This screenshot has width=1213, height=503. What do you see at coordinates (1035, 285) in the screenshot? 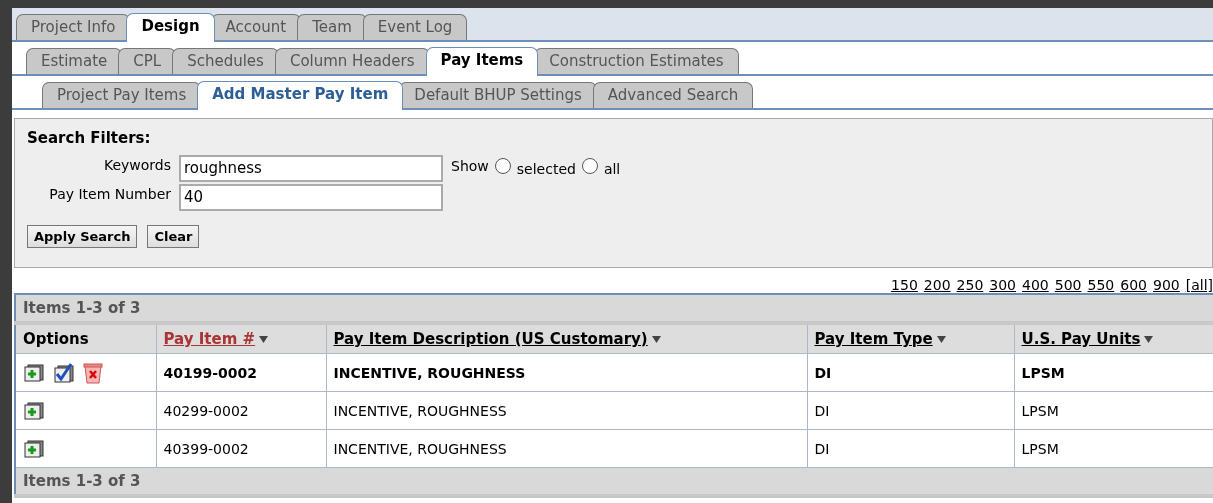
I see `page-size-link: 400` at bounding box center [1035, 285].